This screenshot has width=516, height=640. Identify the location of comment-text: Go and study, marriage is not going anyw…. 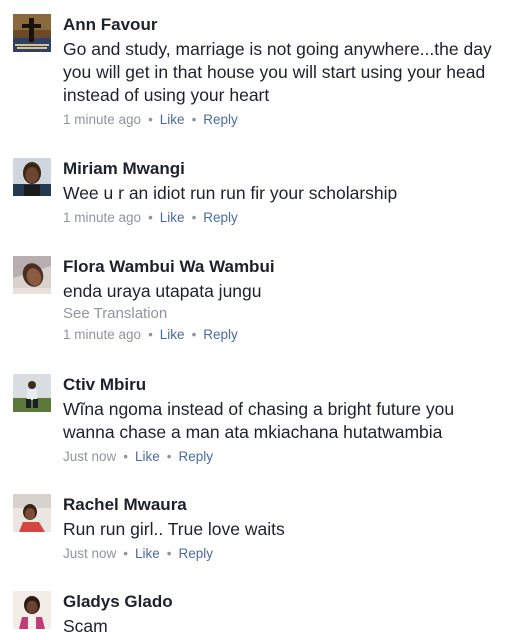
(277, 72).